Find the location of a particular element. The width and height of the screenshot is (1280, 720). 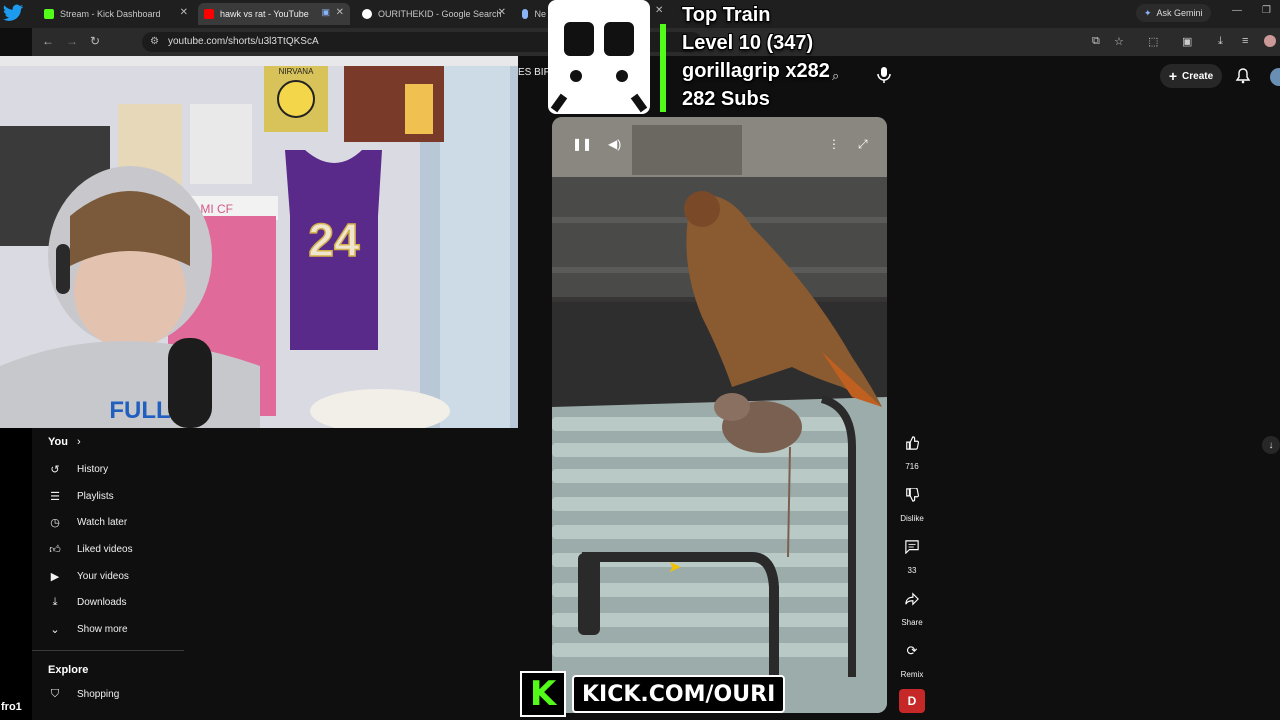

watch-later-icon: ◷ is located at coordinates (55, 522).